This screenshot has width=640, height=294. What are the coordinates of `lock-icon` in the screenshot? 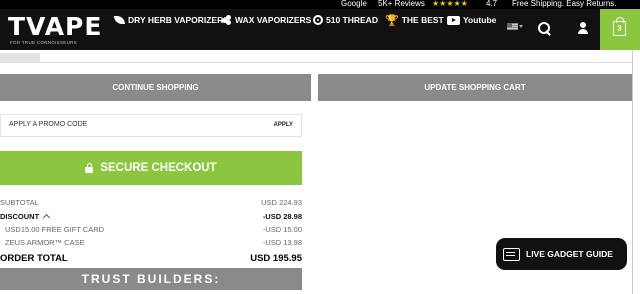 It's located at (89, 167).